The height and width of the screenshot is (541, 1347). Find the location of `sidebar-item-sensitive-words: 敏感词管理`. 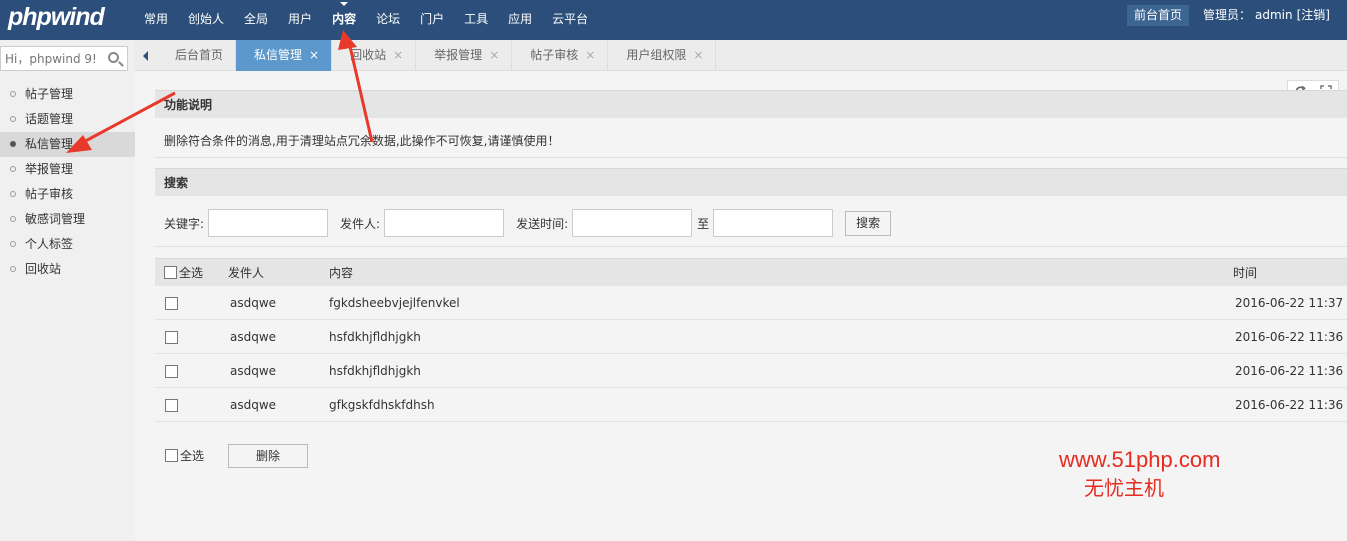

sidebar-item-sensitive-words: 敏感词管理 is located at coordinates (67, 219).